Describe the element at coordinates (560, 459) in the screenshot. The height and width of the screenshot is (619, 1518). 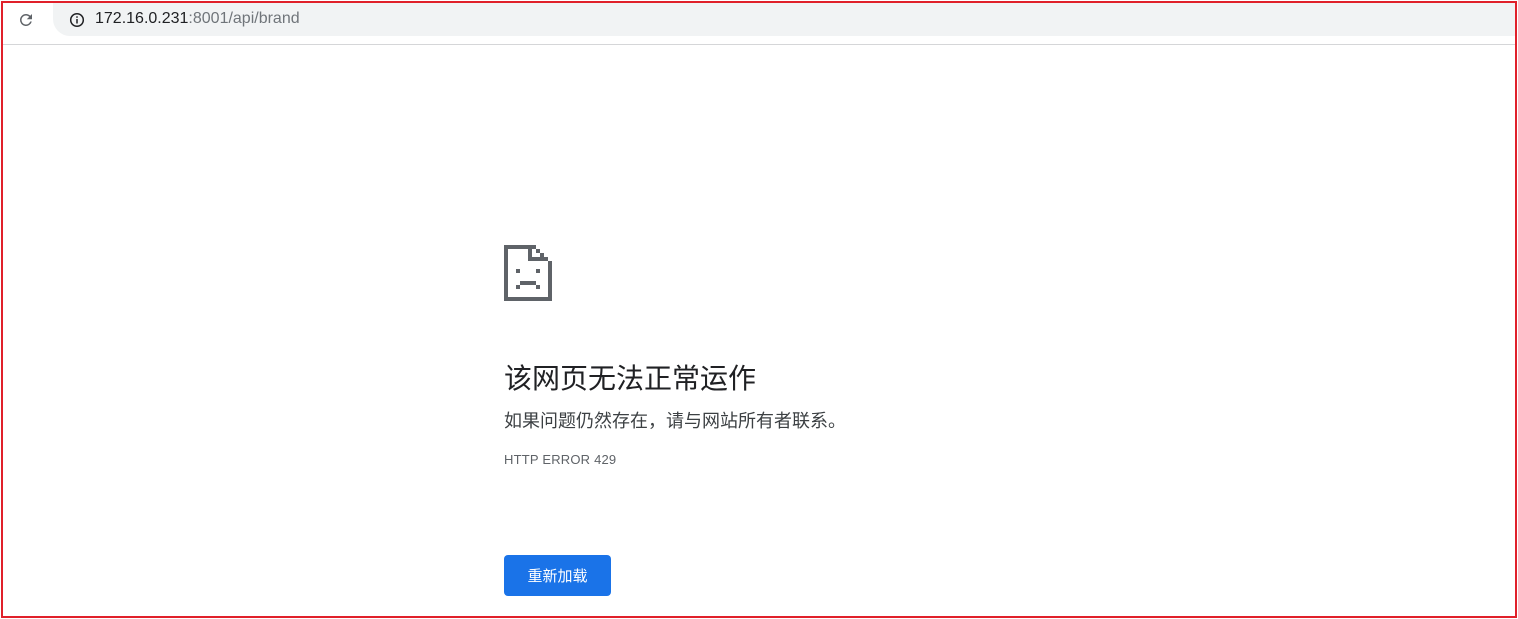
I see `error-code: HTTP ERROR 429` at that location.